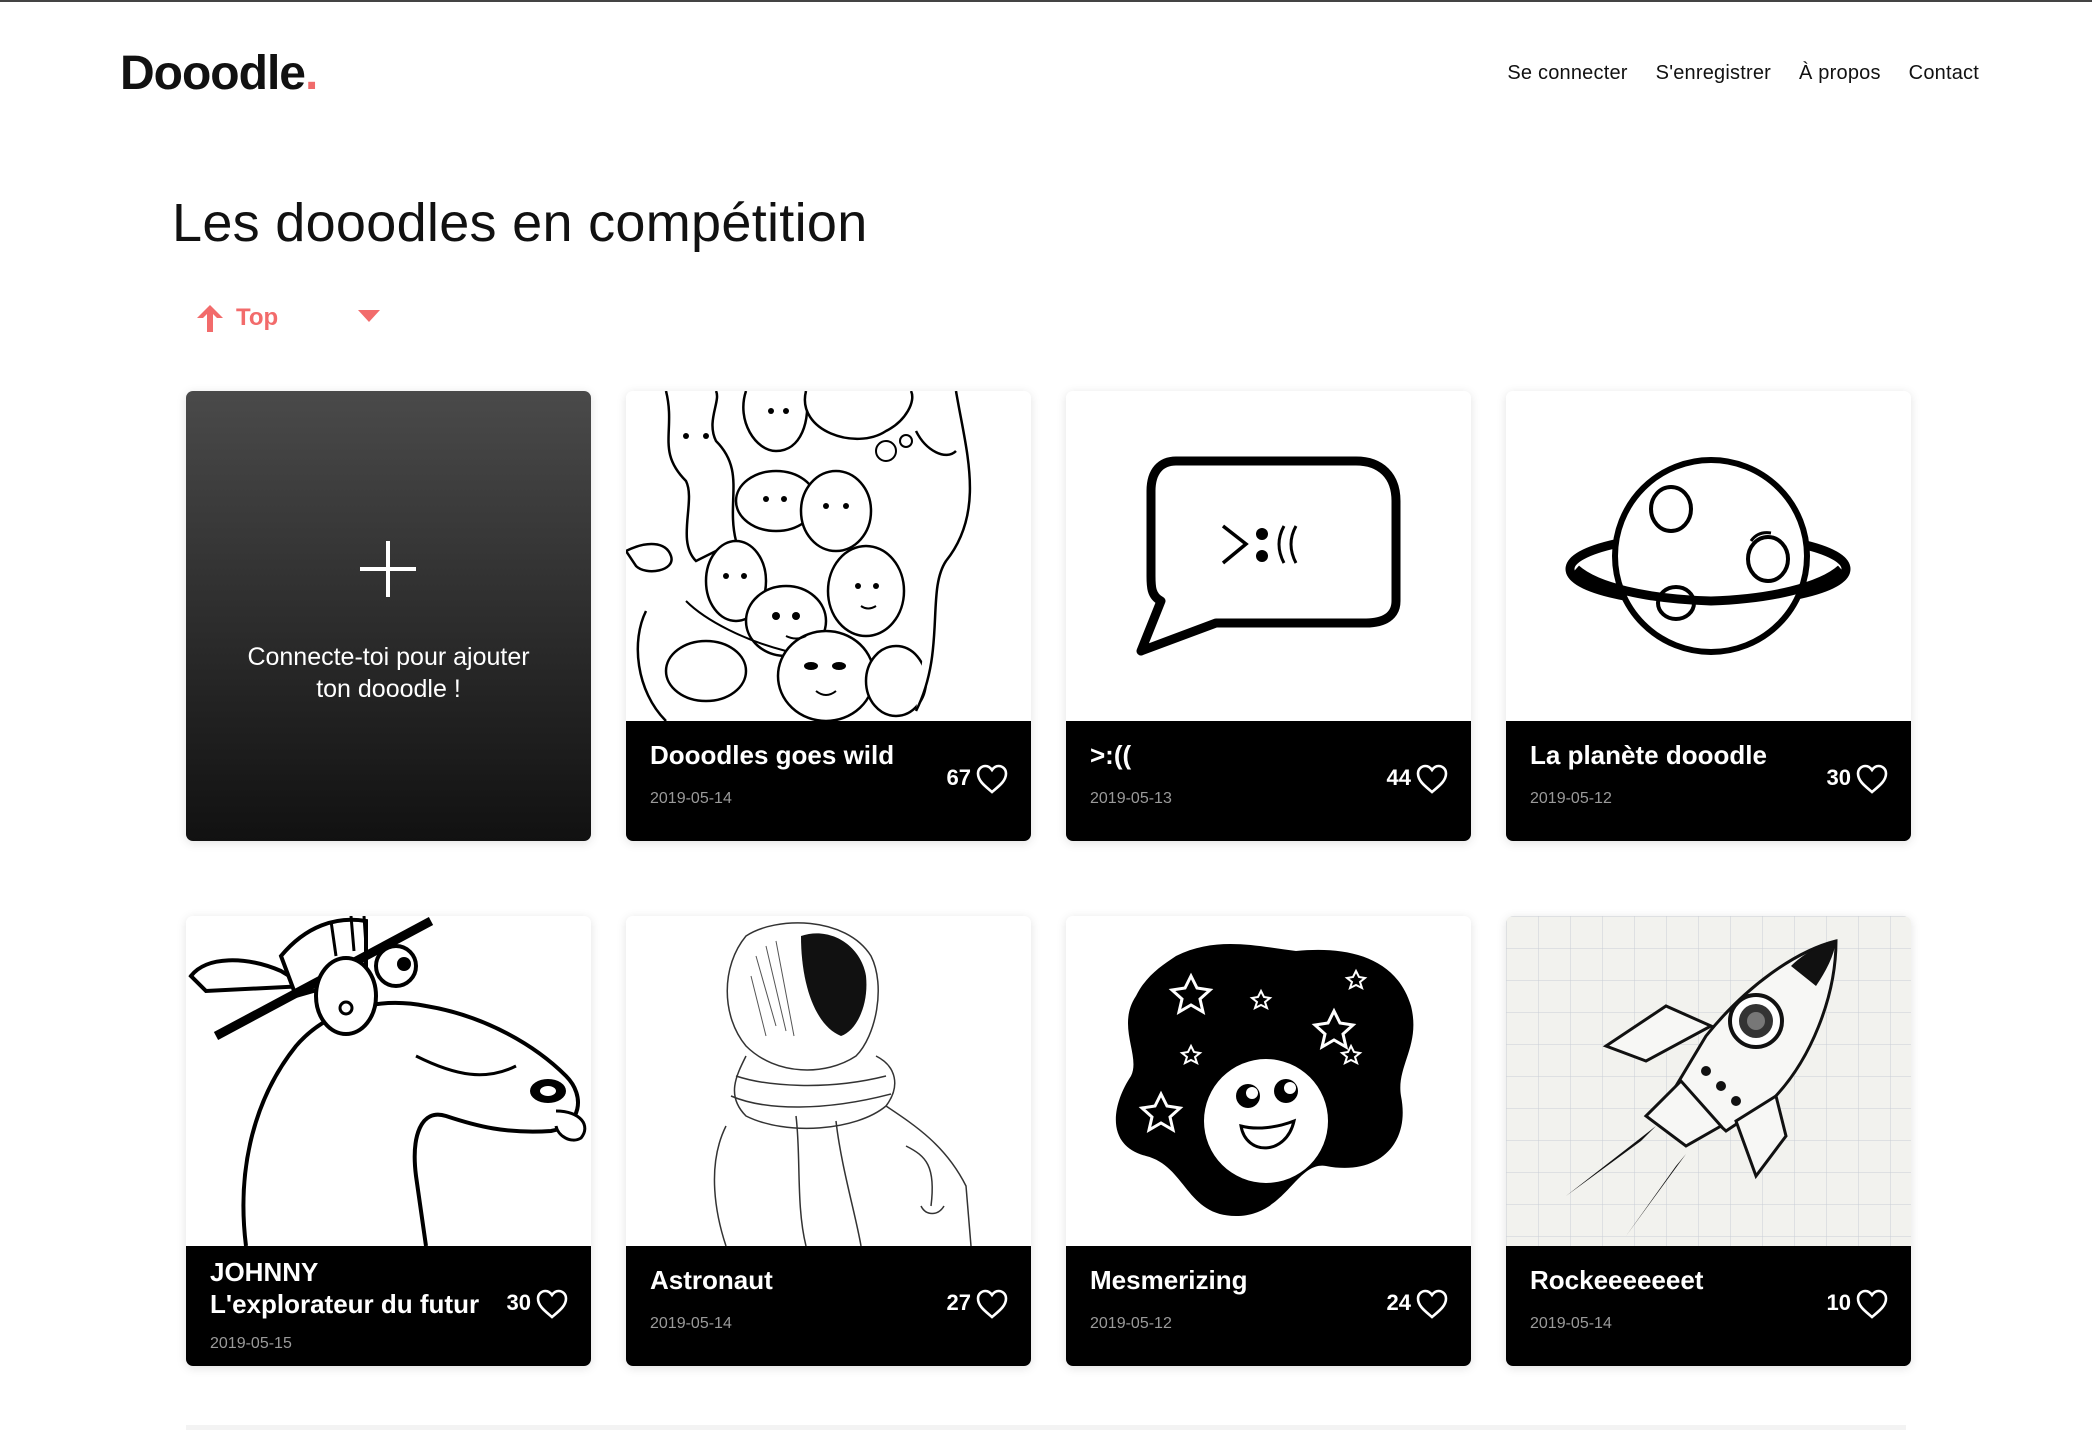 This screenshot has height=1430, width=2092. What do you see at coordinates (1169, 1280) in the screenshot?
I see `doodle-title: Mesmerizing` at bounding box center [1169, 1280].